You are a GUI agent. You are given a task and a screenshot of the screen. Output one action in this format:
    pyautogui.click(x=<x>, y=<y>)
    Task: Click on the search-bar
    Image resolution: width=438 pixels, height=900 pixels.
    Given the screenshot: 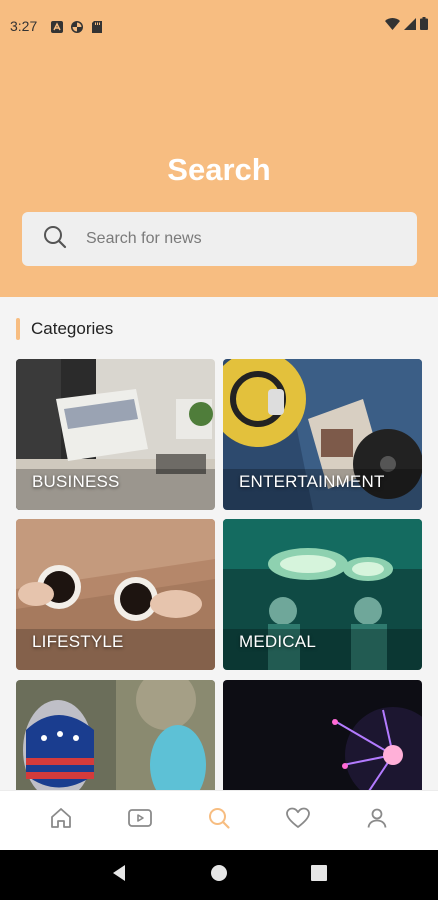 What is the action you would take?
    pyautogui.click(x=219, y=239)
    